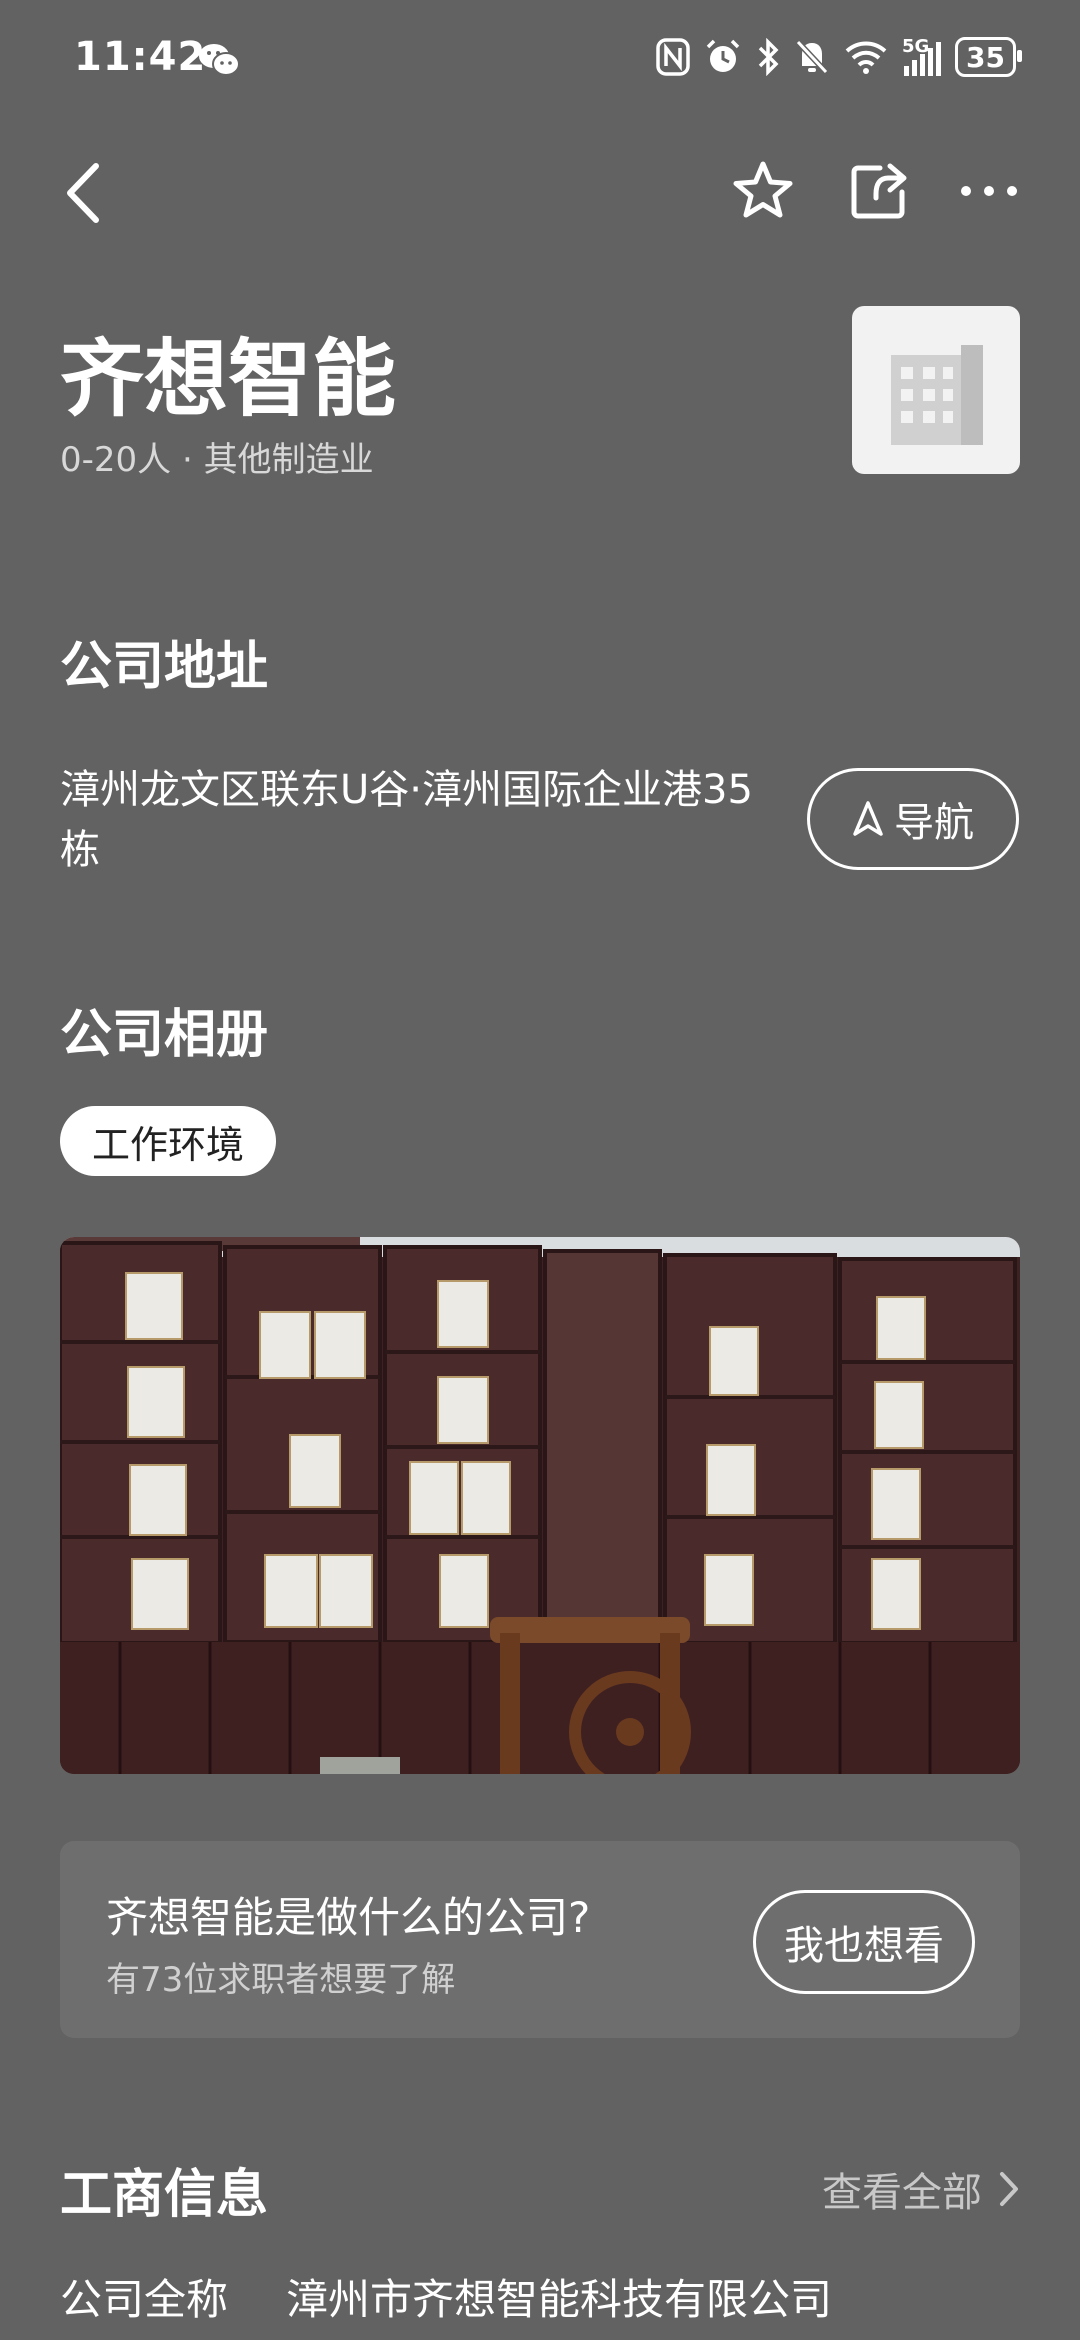  I want to click on battery-icon: 35, so click(988, 57).